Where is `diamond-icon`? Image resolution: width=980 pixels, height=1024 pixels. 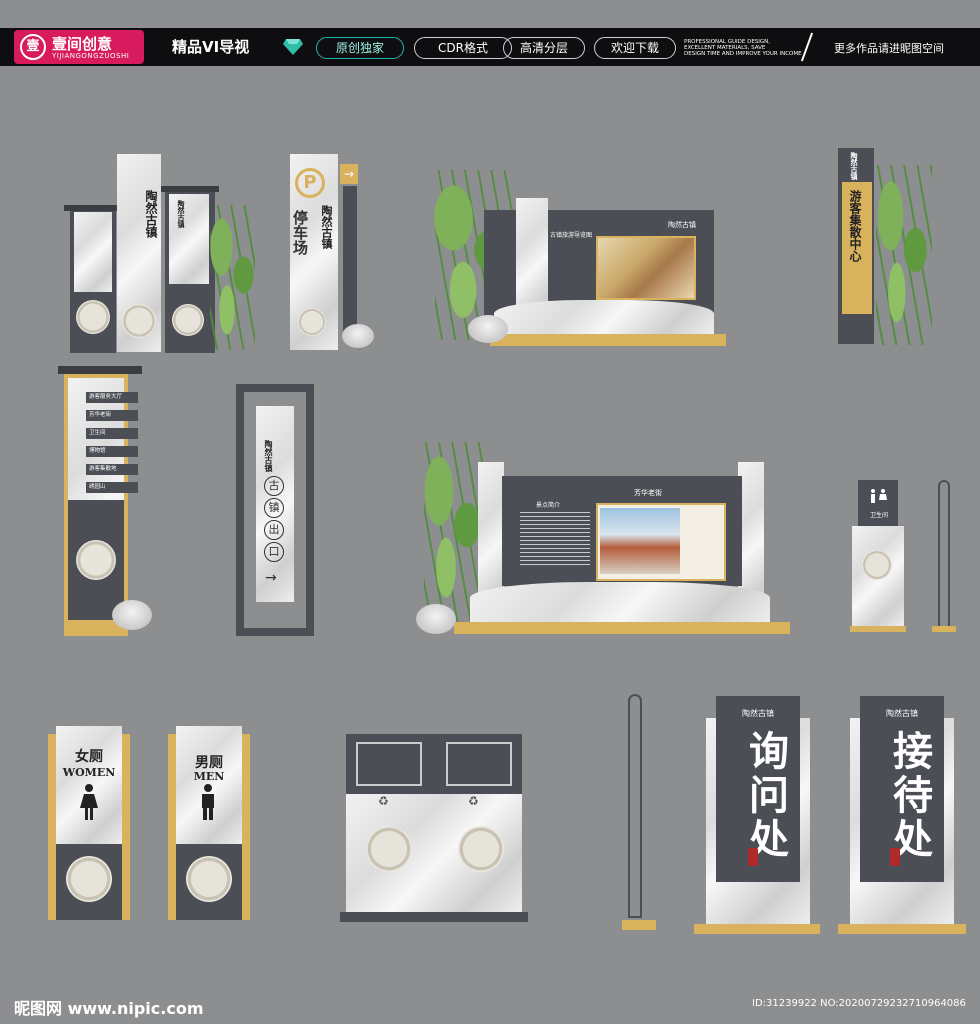 diamond-icon is located at coordinates (293, 47).